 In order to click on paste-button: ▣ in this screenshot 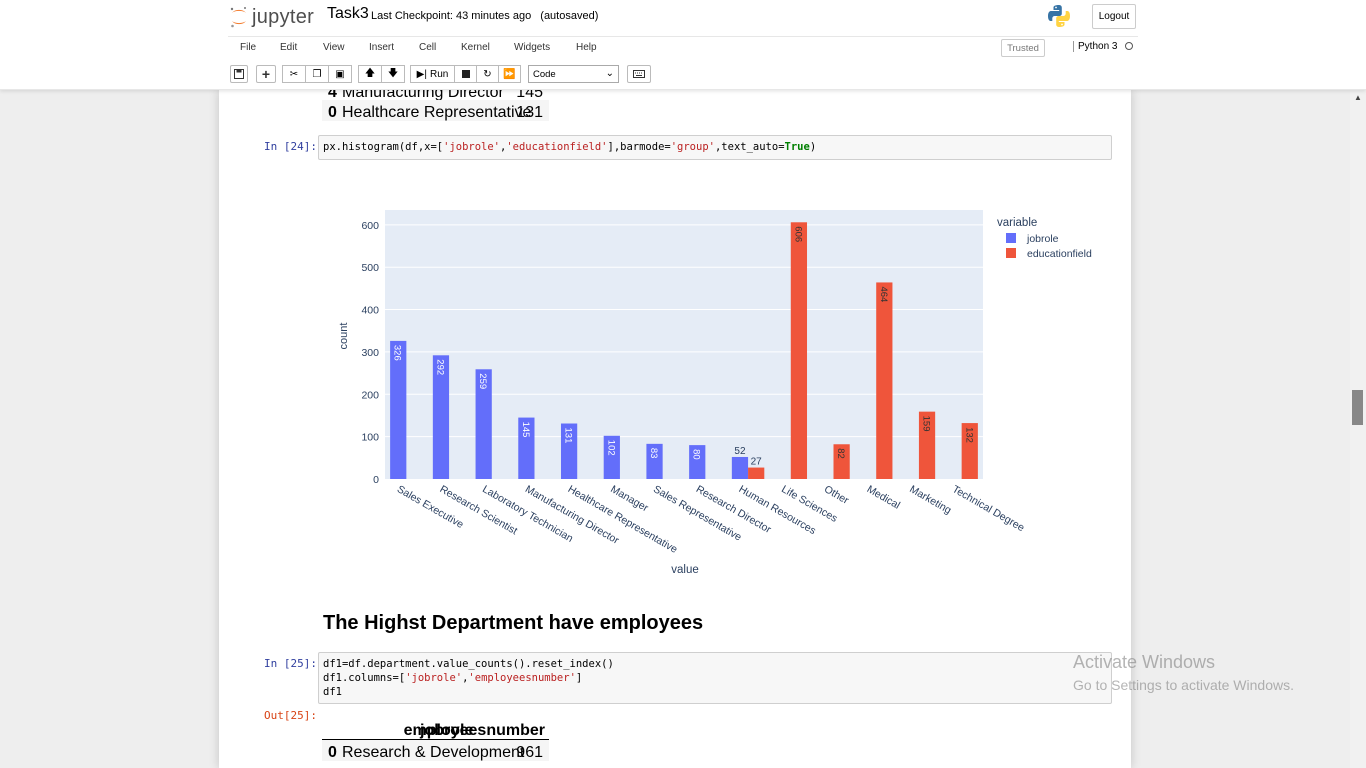, I will do `click(340, 74)`.